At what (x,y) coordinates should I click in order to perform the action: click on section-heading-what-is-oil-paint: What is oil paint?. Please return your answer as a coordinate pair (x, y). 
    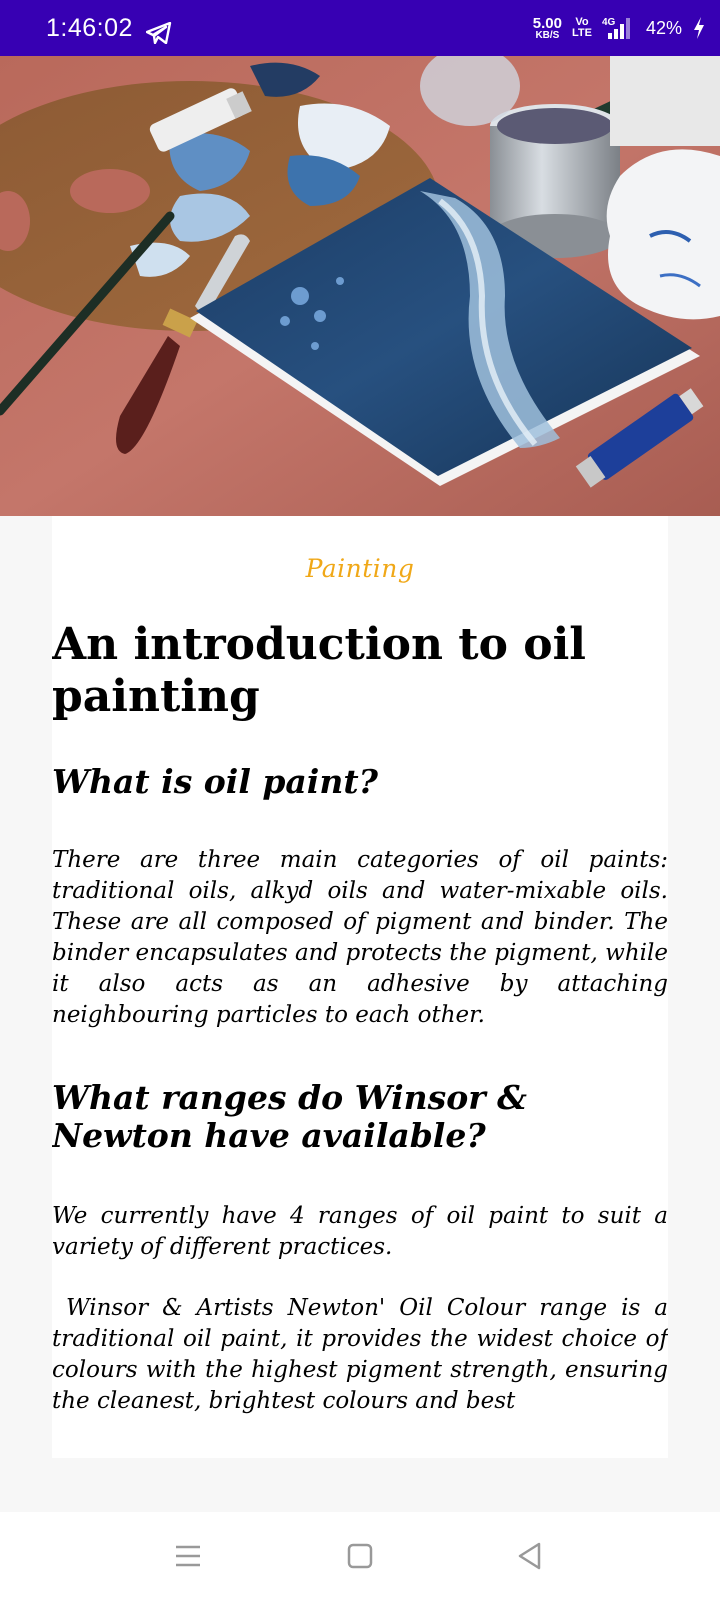
    Looking at the image, I should click on (215, 781).